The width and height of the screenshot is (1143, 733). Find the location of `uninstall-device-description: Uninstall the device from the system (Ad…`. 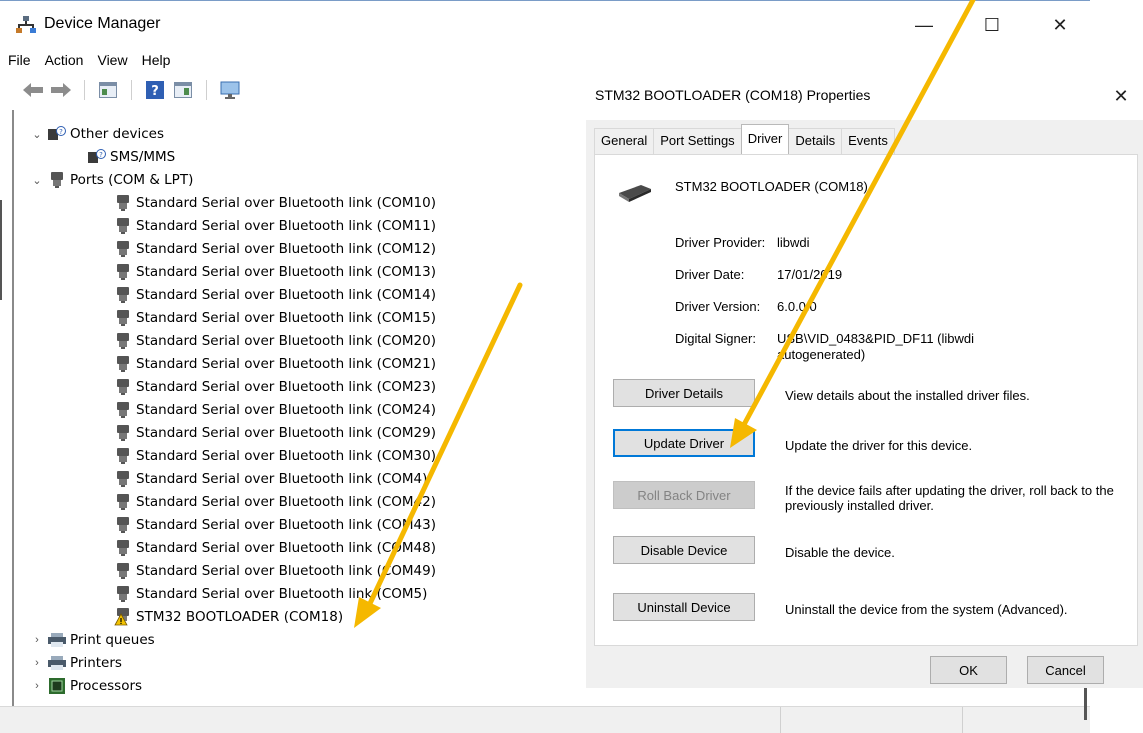

uninstall-device-description: Uninstall the device from the system (Ad… is located at coordinates (926, 609).